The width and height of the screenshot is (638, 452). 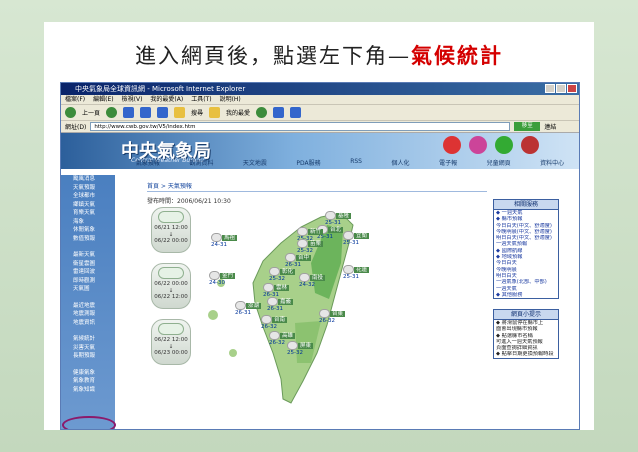 What do you see at coordinates (316, 244) in the screenshot?
I see `city-name: 苗栗` at bounding box center [316, 244].